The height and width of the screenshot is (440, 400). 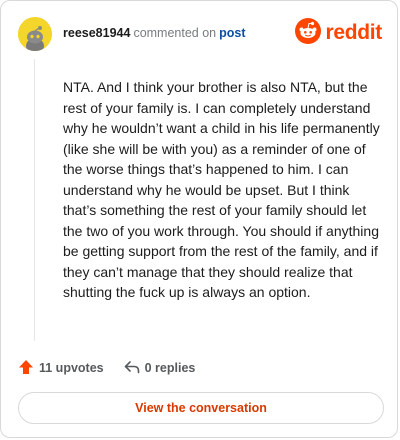 I want to click on thread-line, so click(x=34, y=200).